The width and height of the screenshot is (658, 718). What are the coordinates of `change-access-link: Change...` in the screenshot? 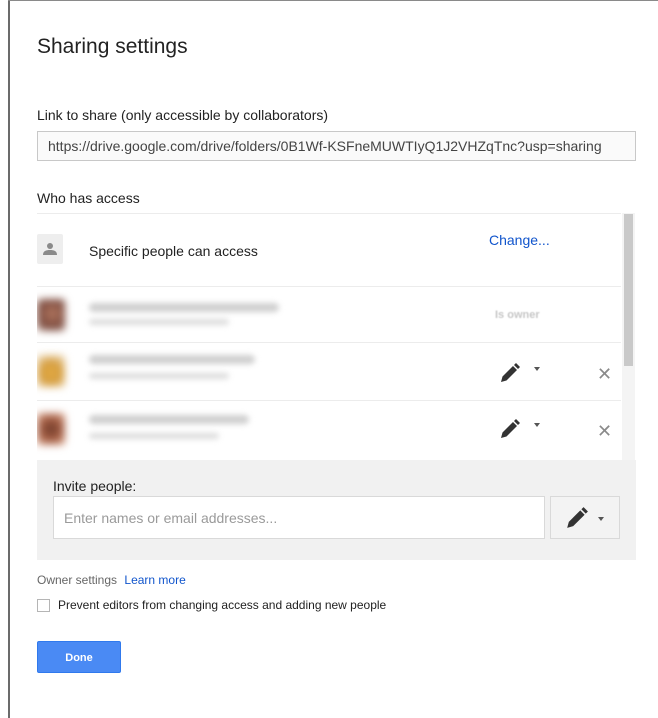 It's located at (519, 240).